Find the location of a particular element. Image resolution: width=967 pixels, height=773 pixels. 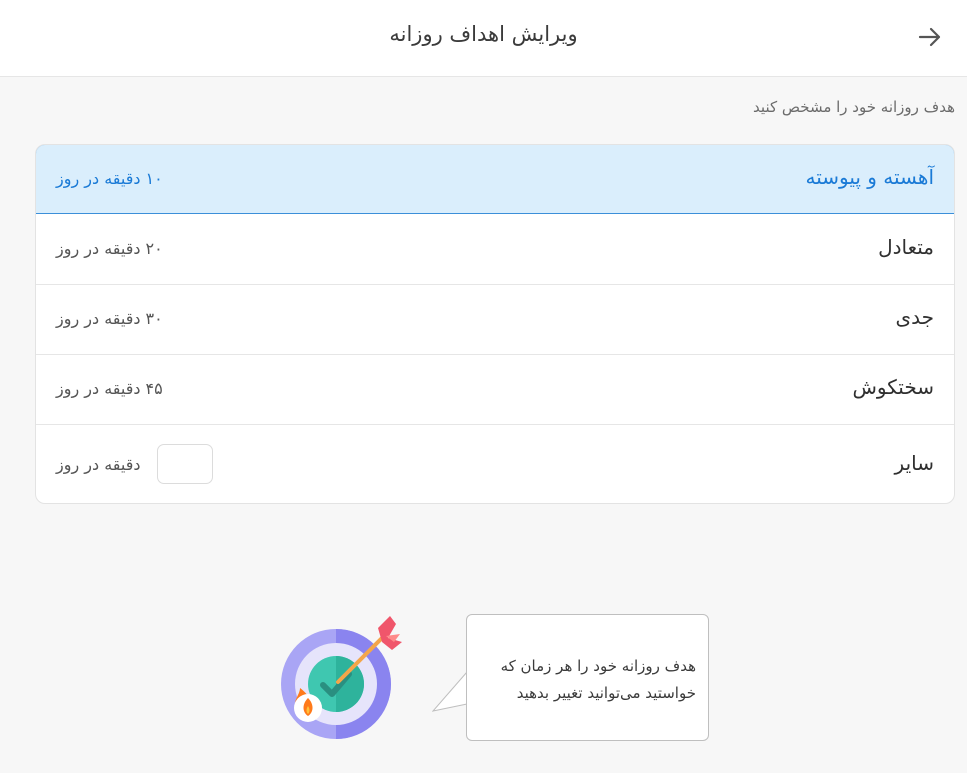

arrow-right-icon is located at coordinates (930, 37).